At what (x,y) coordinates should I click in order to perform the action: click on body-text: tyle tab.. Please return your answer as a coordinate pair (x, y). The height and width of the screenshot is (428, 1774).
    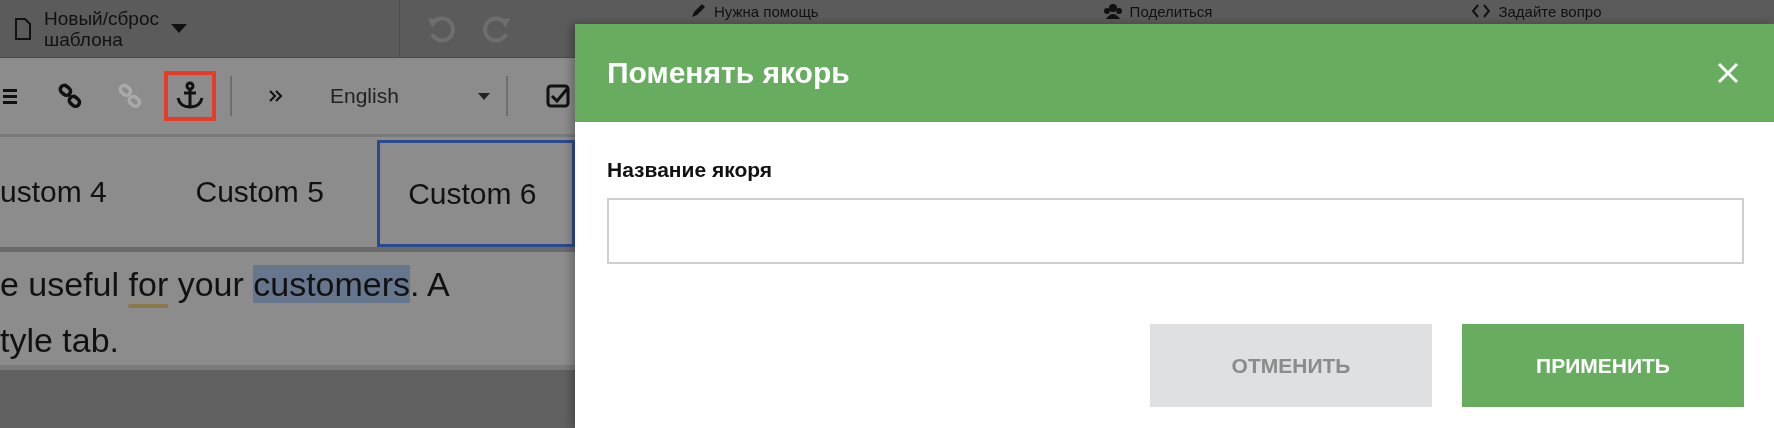
    Looking at the image, I should click on (60, 340).